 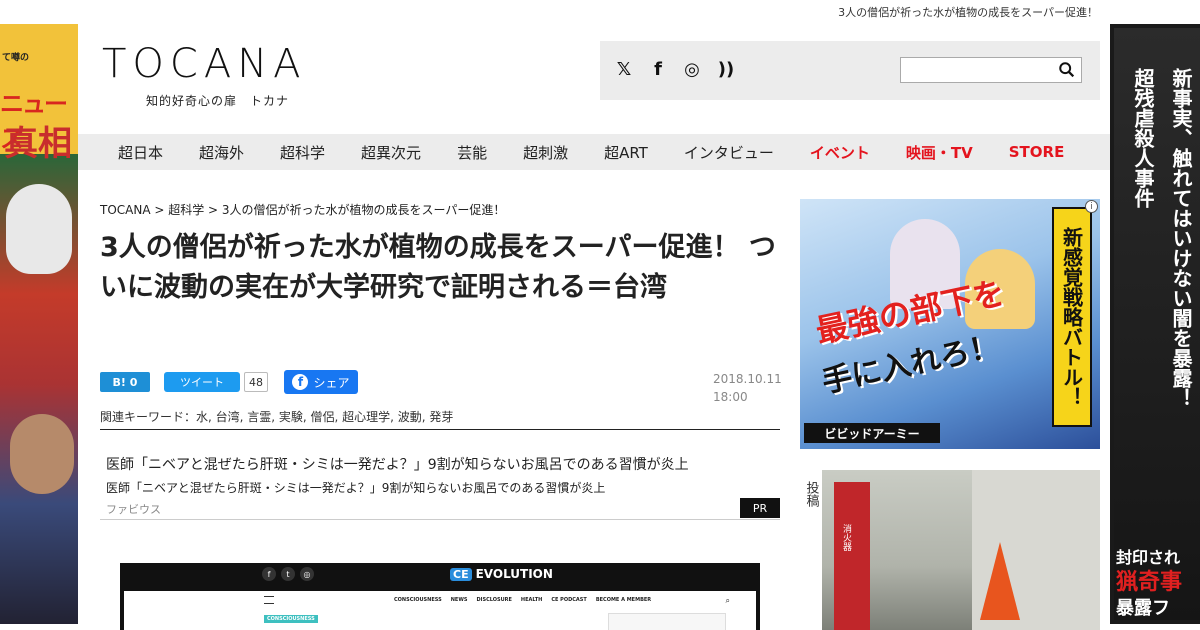 I want to click on embed-social-icons: f t ◎, so click(x=288, y=574).